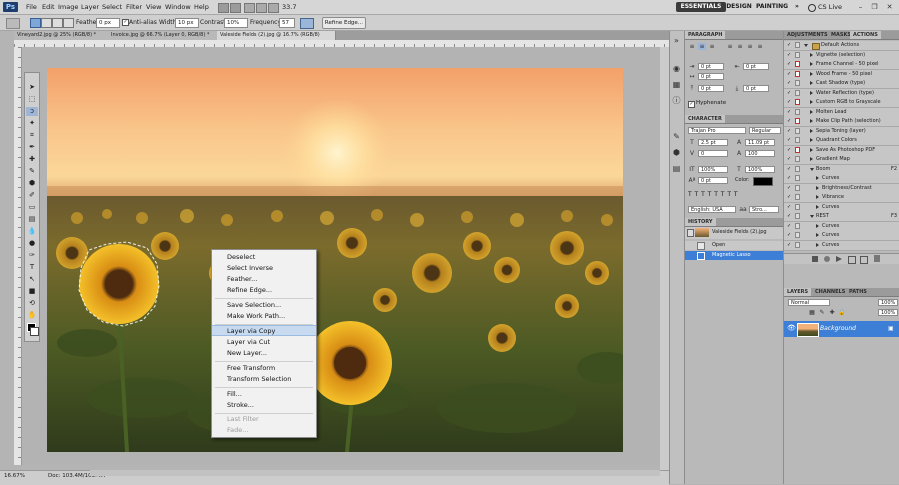 Image resolution: width=899 pixels, height=485 pixels. Describe the element at coordinates (877, 258) in the screenshot. I see `trash-icon` at that location.